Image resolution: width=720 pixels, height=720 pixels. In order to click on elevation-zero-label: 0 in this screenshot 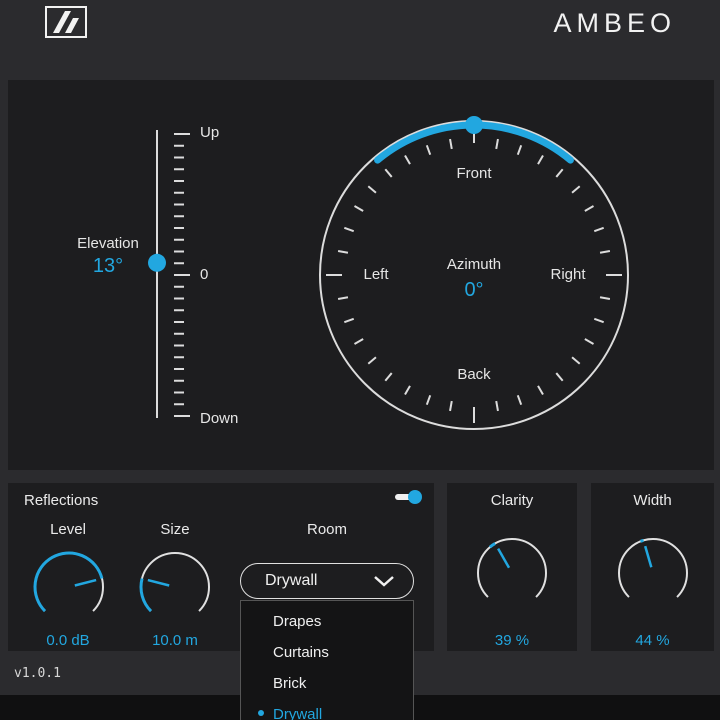, I will do `click(204, 274)`.